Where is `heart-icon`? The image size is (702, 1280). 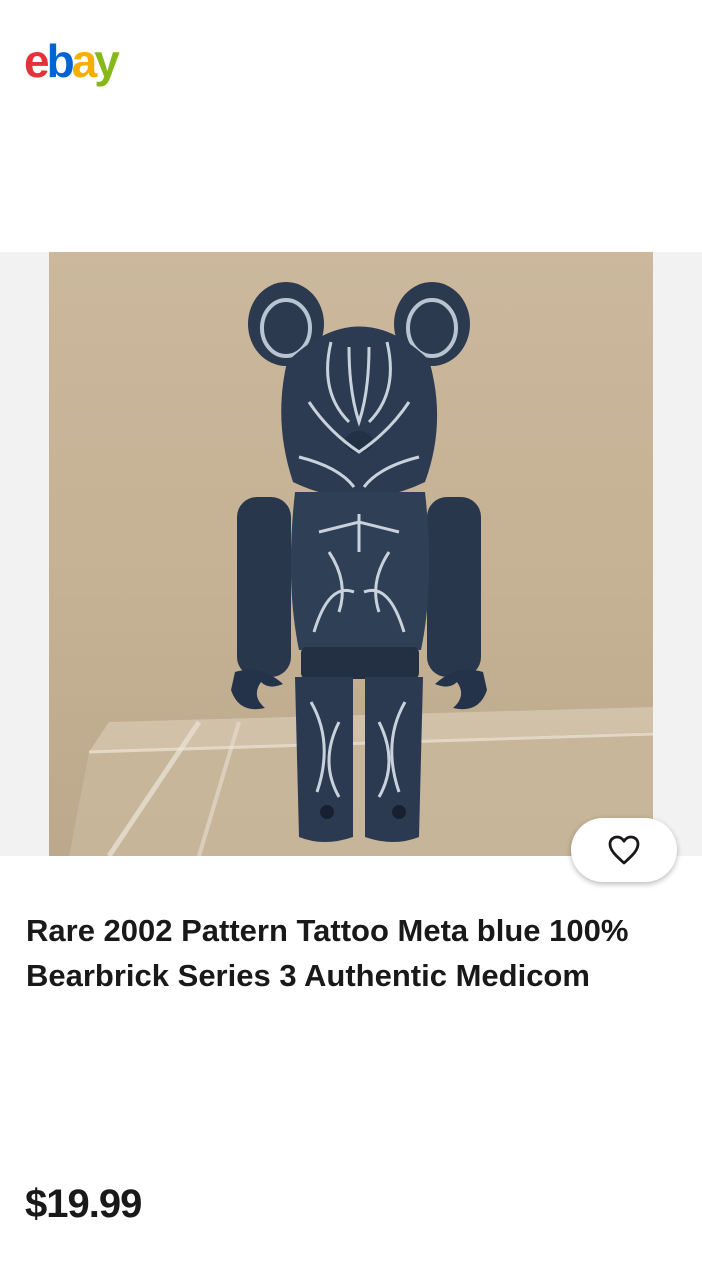
heart-icon is located at coordinates (624, 850).